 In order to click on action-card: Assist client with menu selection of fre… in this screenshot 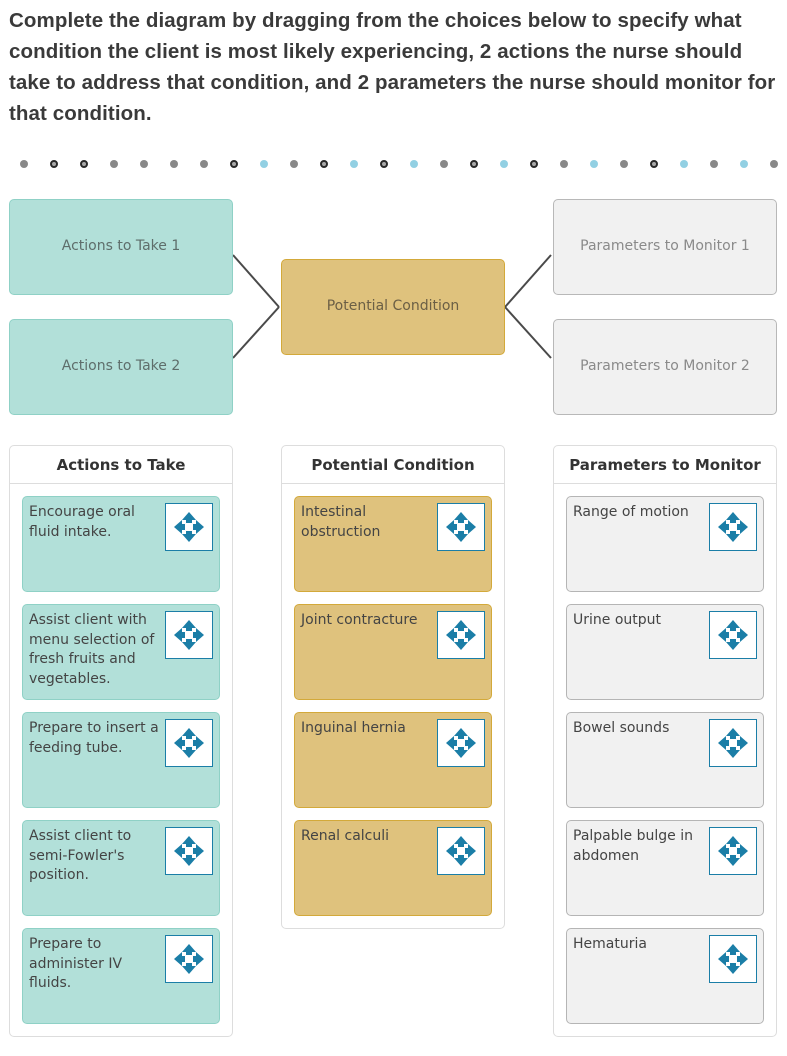, I will do `click(121, 652)`.